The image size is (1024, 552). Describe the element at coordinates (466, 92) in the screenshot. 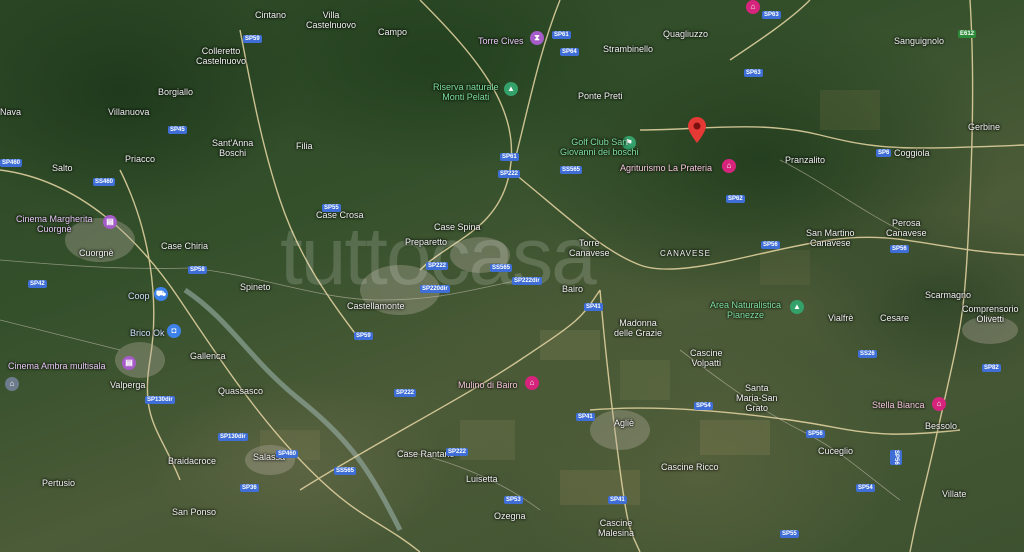

I see `poi-riserva: Riserva naturale Monti Pelati` at that location.